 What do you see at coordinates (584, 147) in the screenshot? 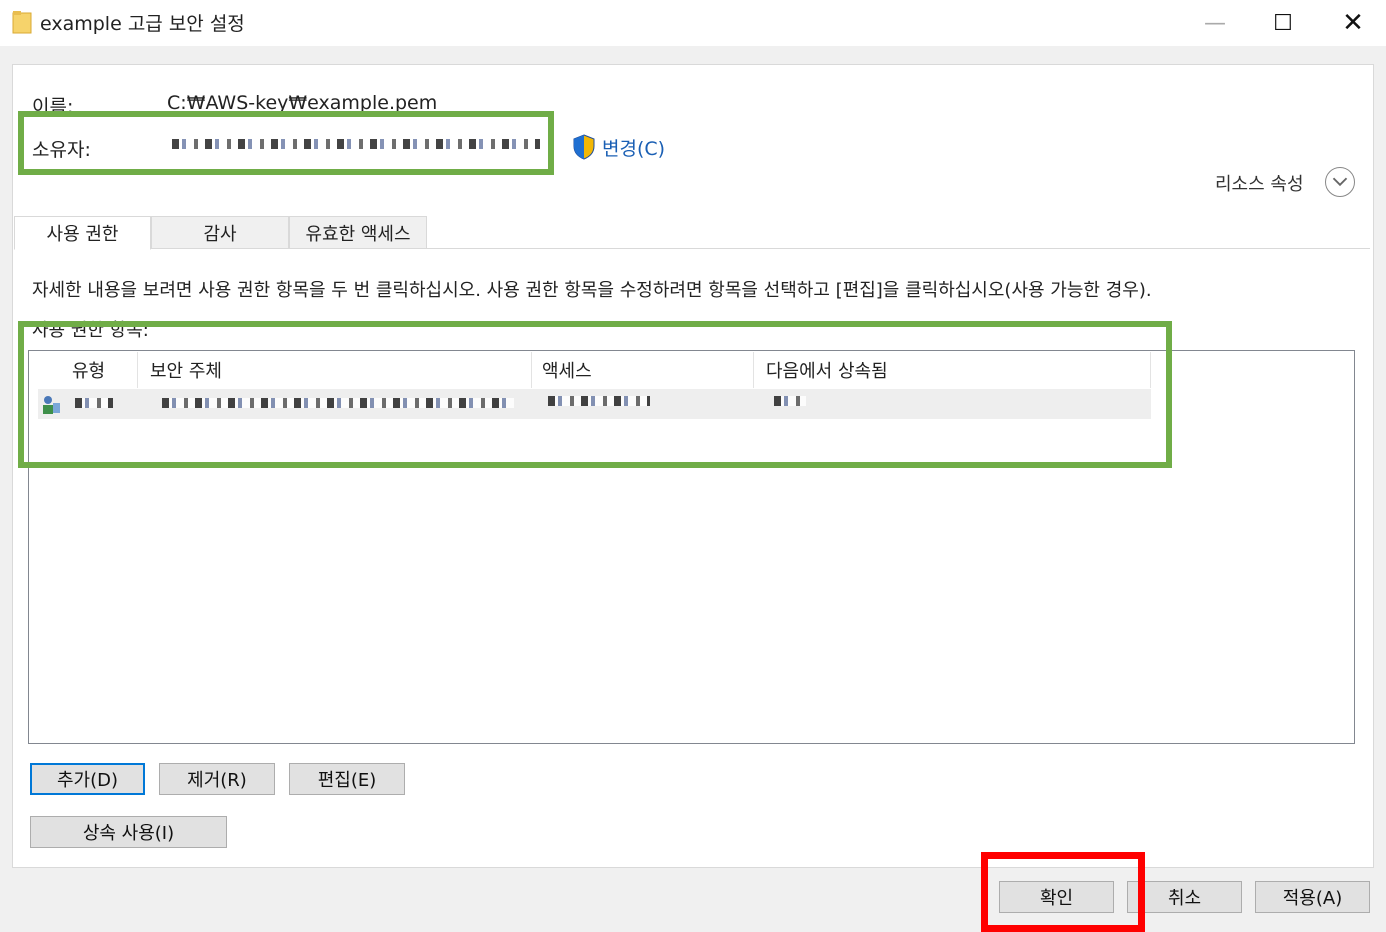
I see `uac-shield-icon` at bounding box center [584, 147].